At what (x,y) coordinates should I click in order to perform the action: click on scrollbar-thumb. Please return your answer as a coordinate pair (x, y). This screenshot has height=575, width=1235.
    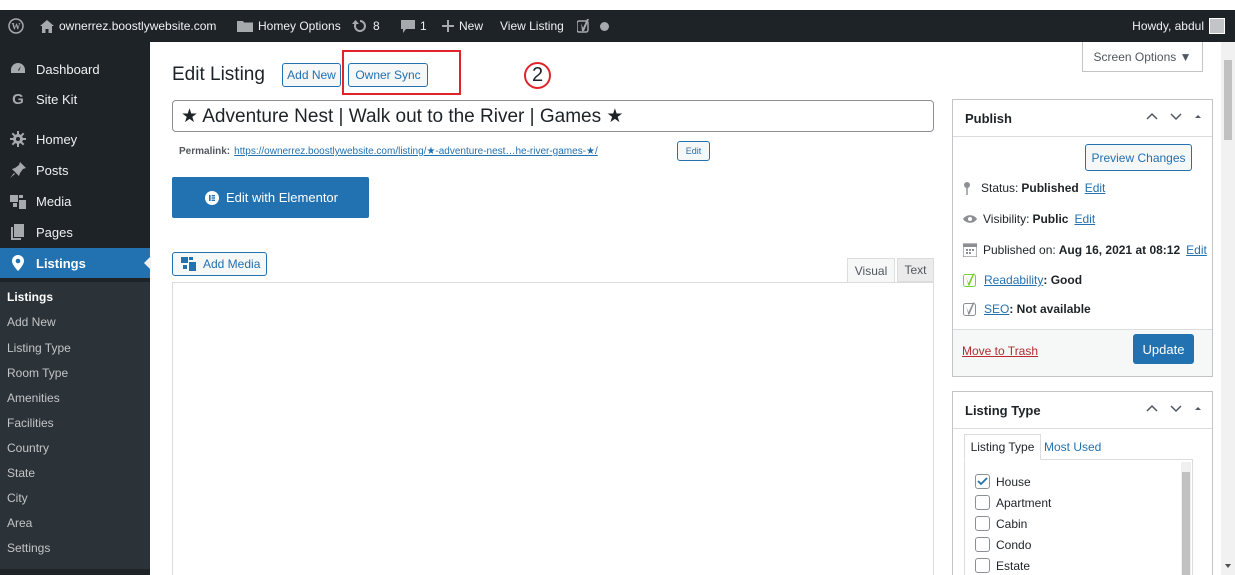
    Looking at the image, I should click on (1186, 523).